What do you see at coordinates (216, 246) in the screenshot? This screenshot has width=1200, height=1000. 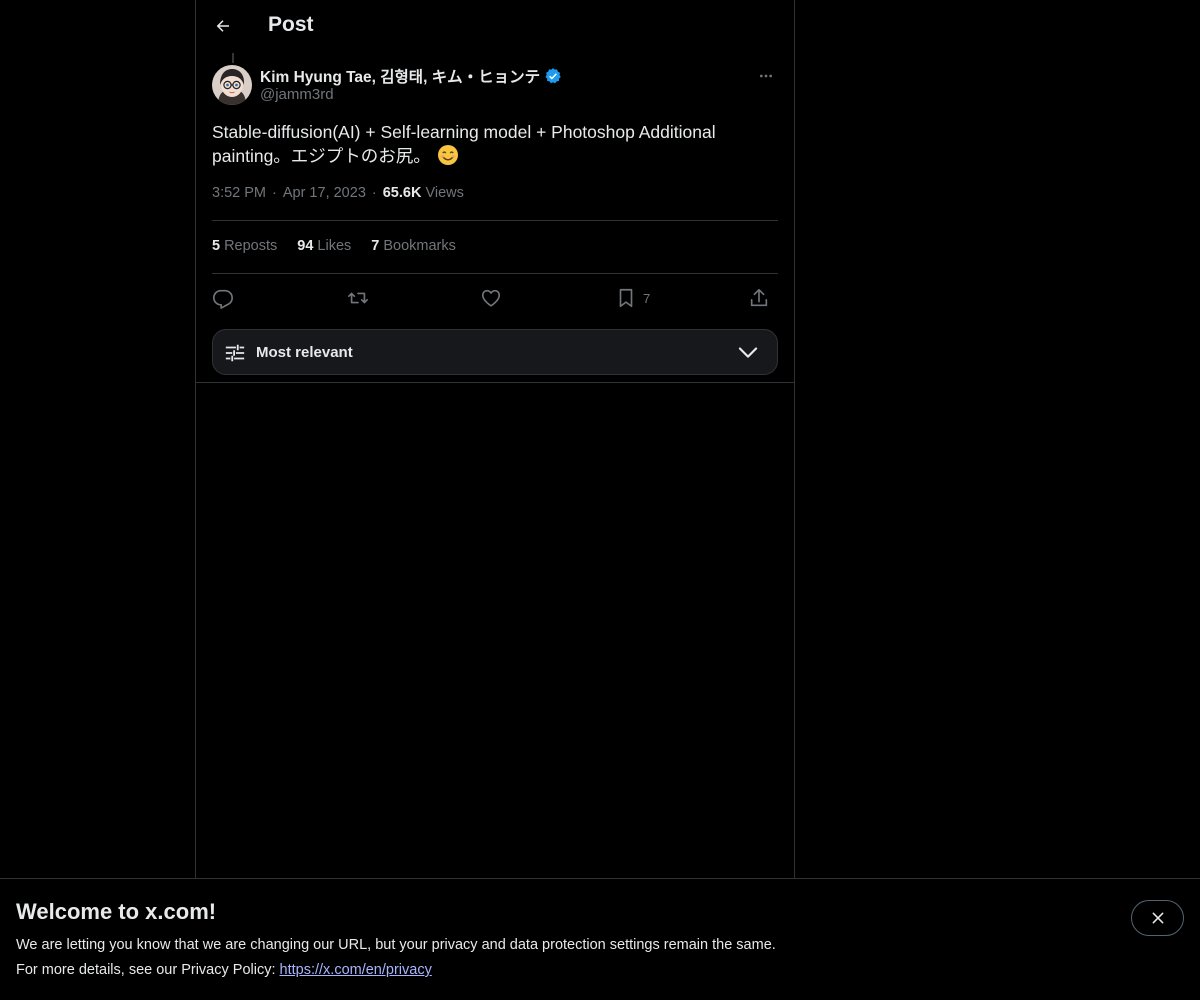 I see `reposts-count: 5` at bounding box center [216, 246].